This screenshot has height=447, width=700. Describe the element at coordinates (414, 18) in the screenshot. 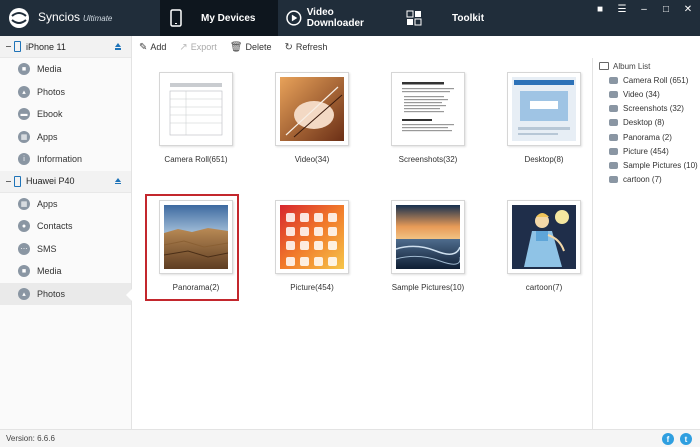

I see `toolkit-icon` at that location.